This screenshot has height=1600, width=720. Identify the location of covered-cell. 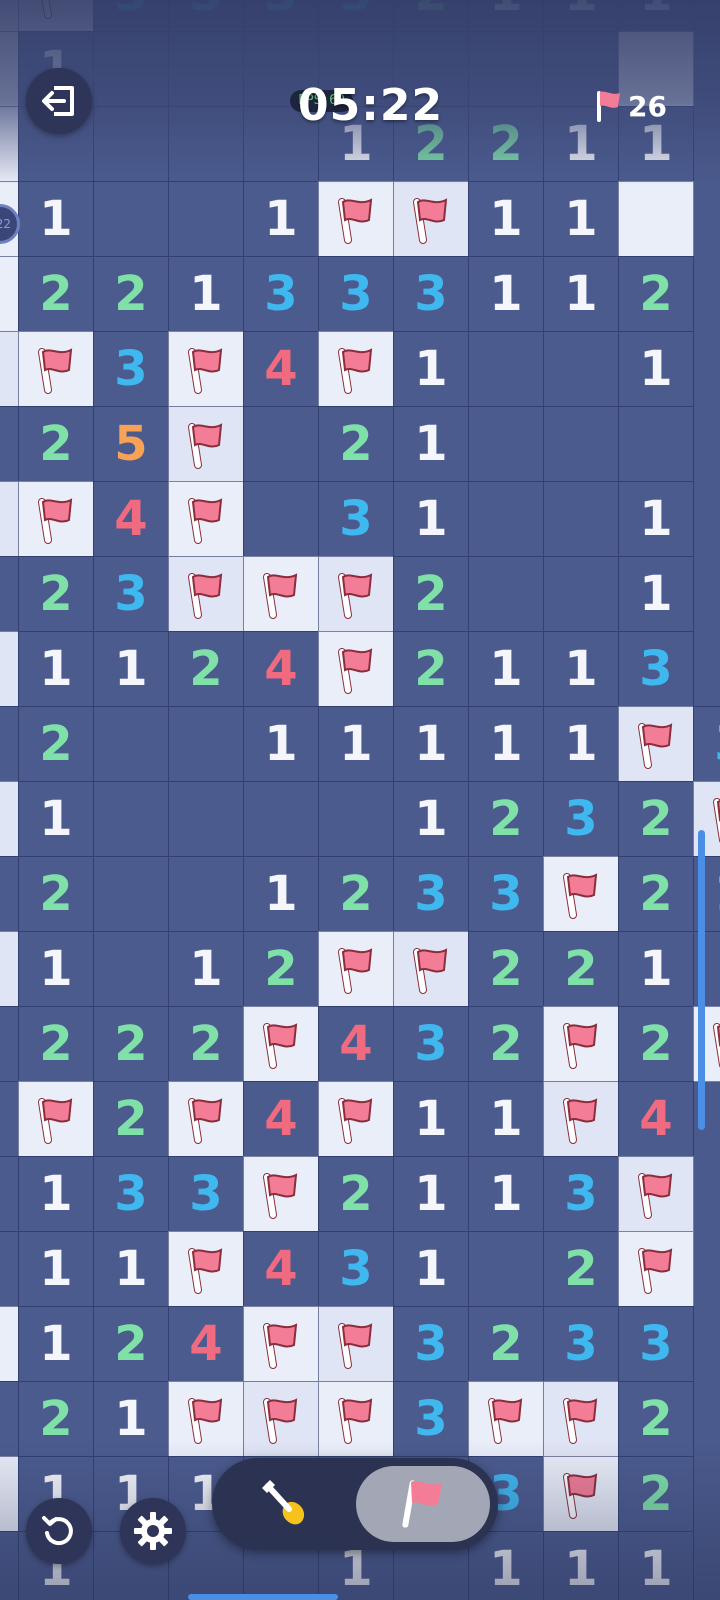
(9, 69).